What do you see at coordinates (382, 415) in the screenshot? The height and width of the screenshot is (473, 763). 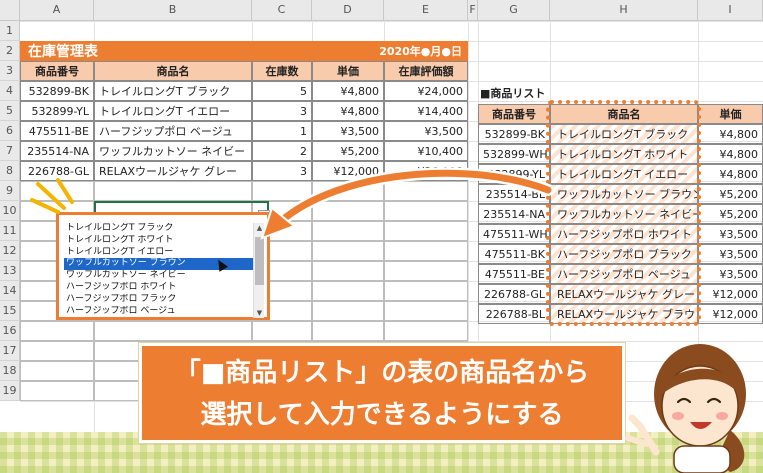 I see `caption-line-2: 選択して入力できるようにする` at bounding box center [382, 415].